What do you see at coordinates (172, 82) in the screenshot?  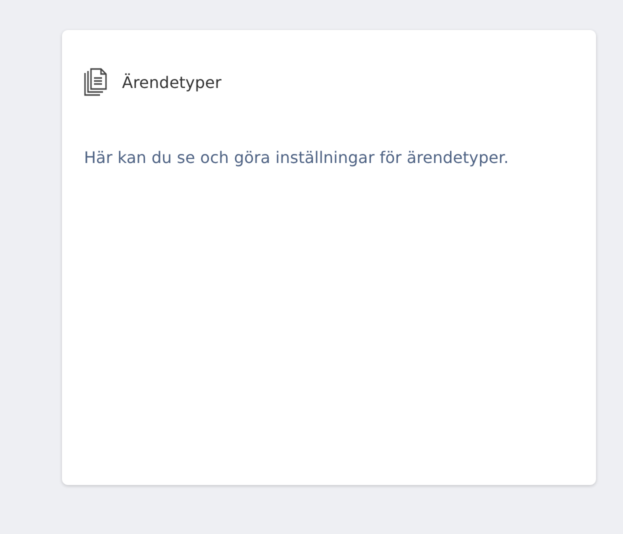 I see `card-title: Ärendetyper` at bounding box center [172, 82].